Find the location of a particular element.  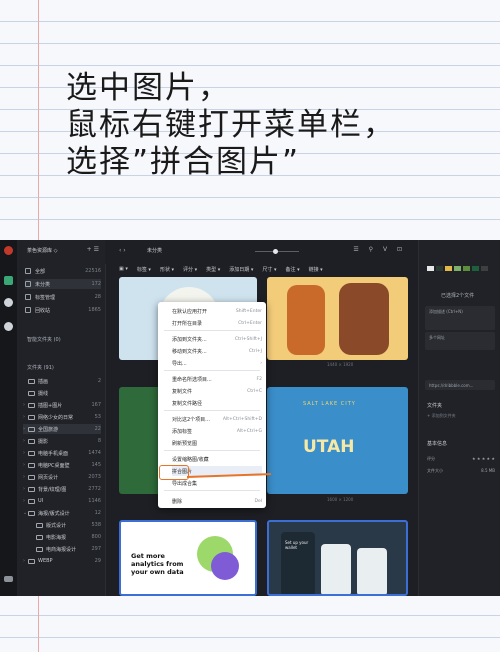

zoom-slider-knob is located at coordinates (275, 251).